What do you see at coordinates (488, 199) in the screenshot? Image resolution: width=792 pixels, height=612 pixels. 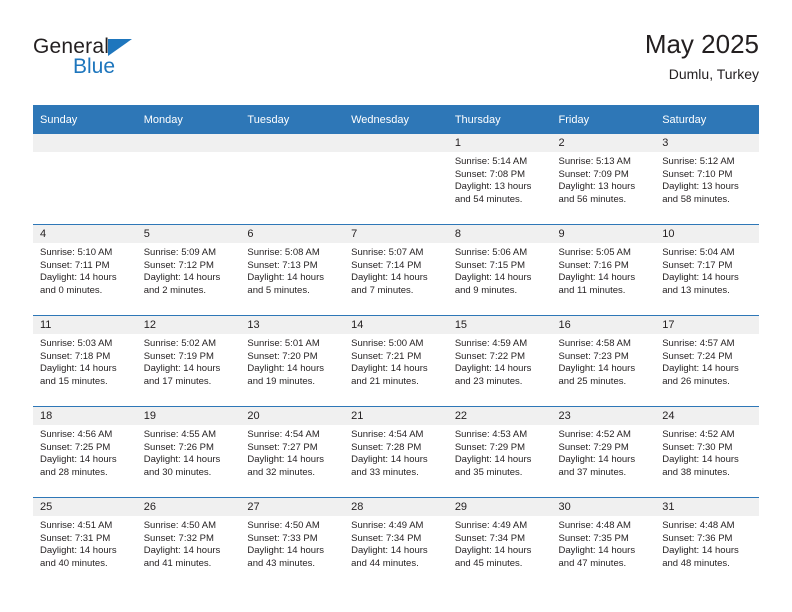 I see `daylight-text-line2: and 54 minutes.` at bounding box center [488, 199].